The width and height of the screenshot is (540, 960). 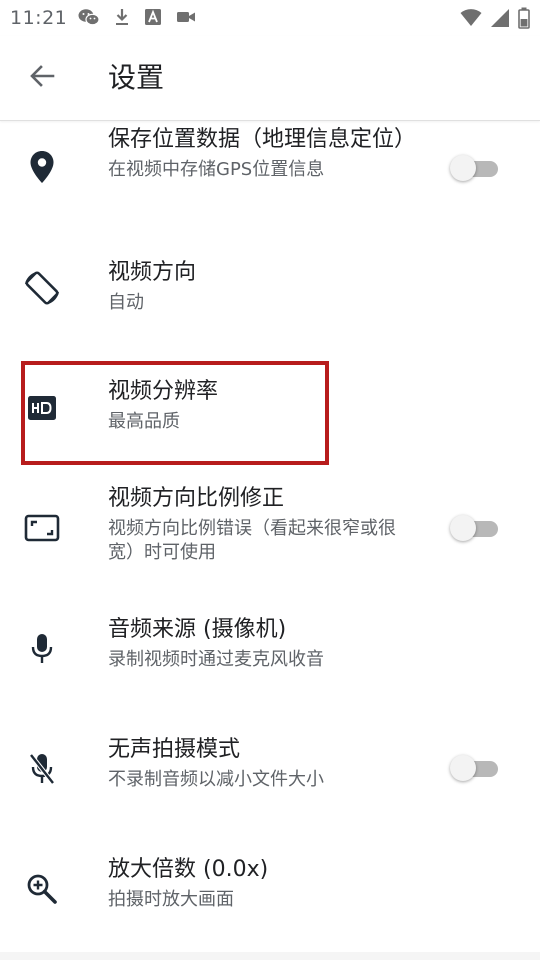 What do you see at coordinates (270, 18) in the screenshot?
I see `status-bar: 11:21` at bounding box center [270, 18].